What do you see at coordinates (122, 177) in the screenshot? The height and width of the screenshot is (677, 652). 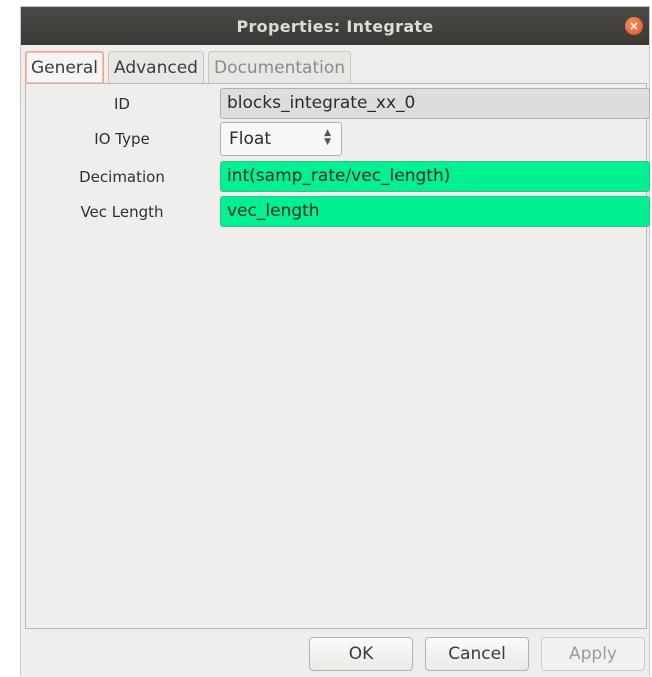 I see `decimation-label: Decimation` at bounding box center [122, 177].